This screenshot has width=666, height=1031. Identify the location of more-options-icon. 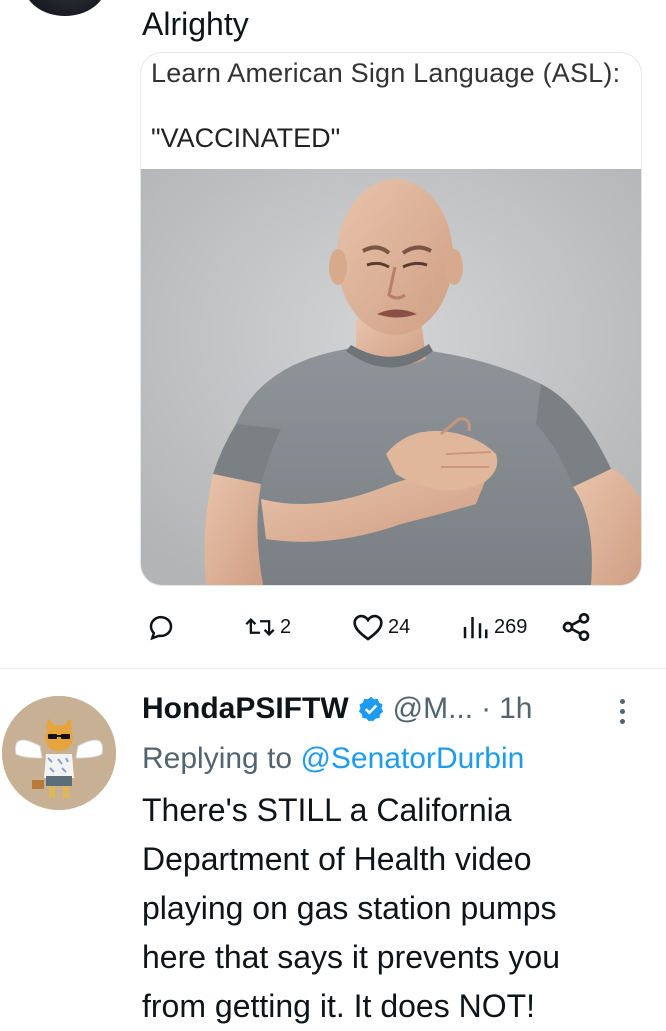
(622, 711).